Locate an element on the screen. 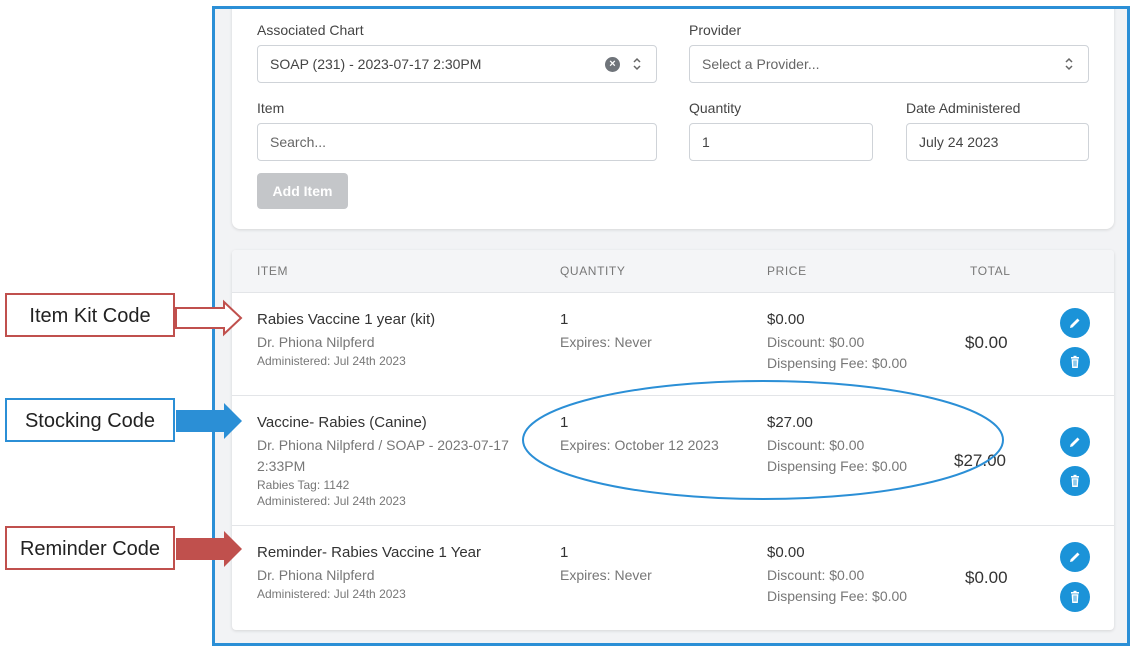 This screenshot has width=1136, height=652. stocking-arrow-icon is located at coordinates (209, 421).